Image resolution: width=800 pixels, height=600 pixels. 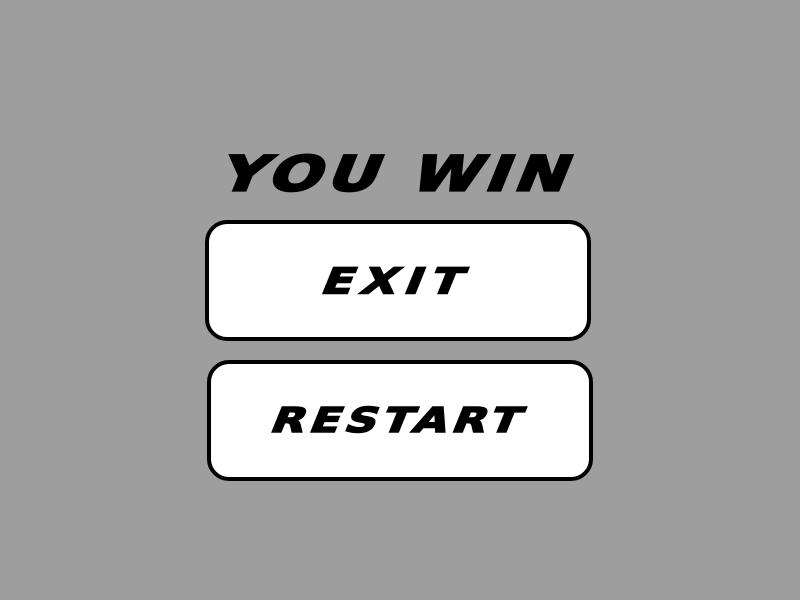 What do you see at coordinates (400, 174) in the screenshot?
I see `win-title: YOU WIN` at bounding box center [400, 174].